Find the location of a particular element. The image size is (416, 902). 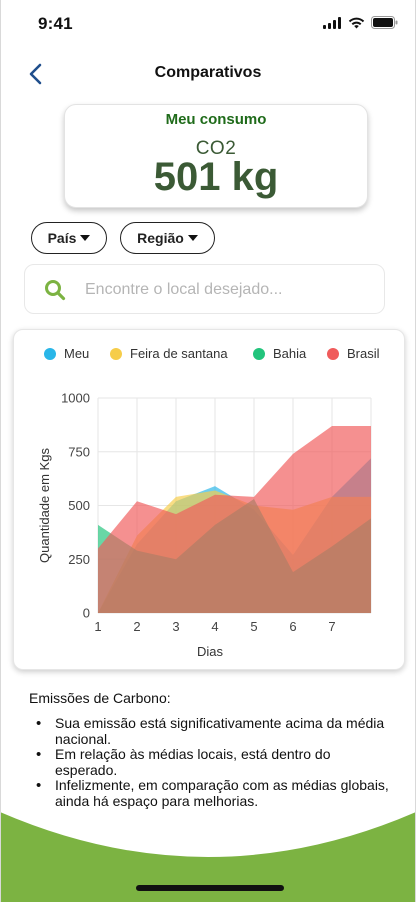

wifi-icon is located at coordinates (356, 22).